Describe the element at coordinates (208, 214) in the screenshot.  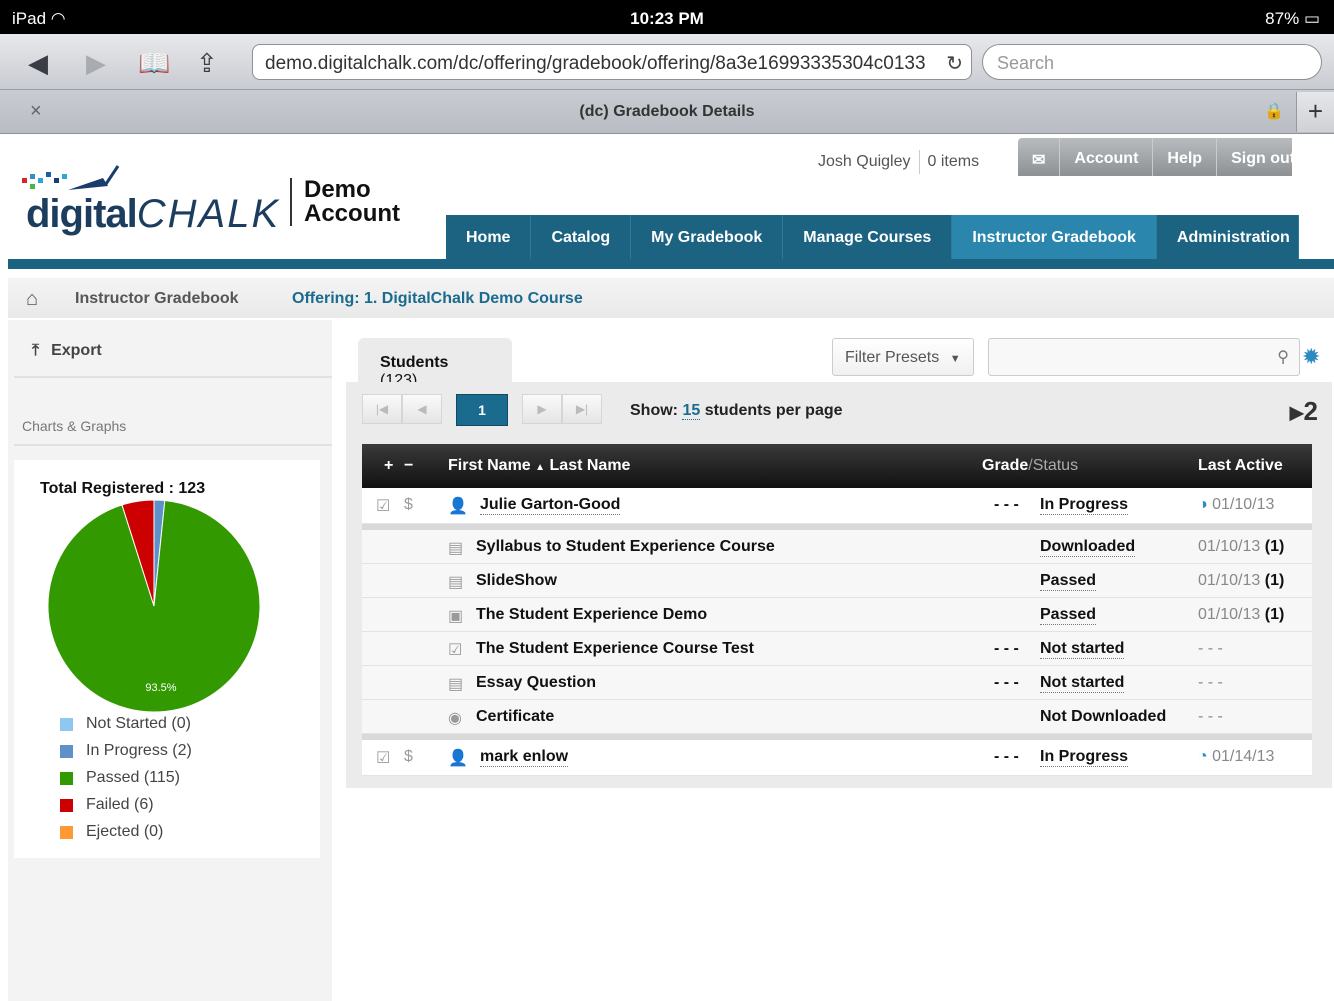
I see `logo-text-b: CHALK` at that location.